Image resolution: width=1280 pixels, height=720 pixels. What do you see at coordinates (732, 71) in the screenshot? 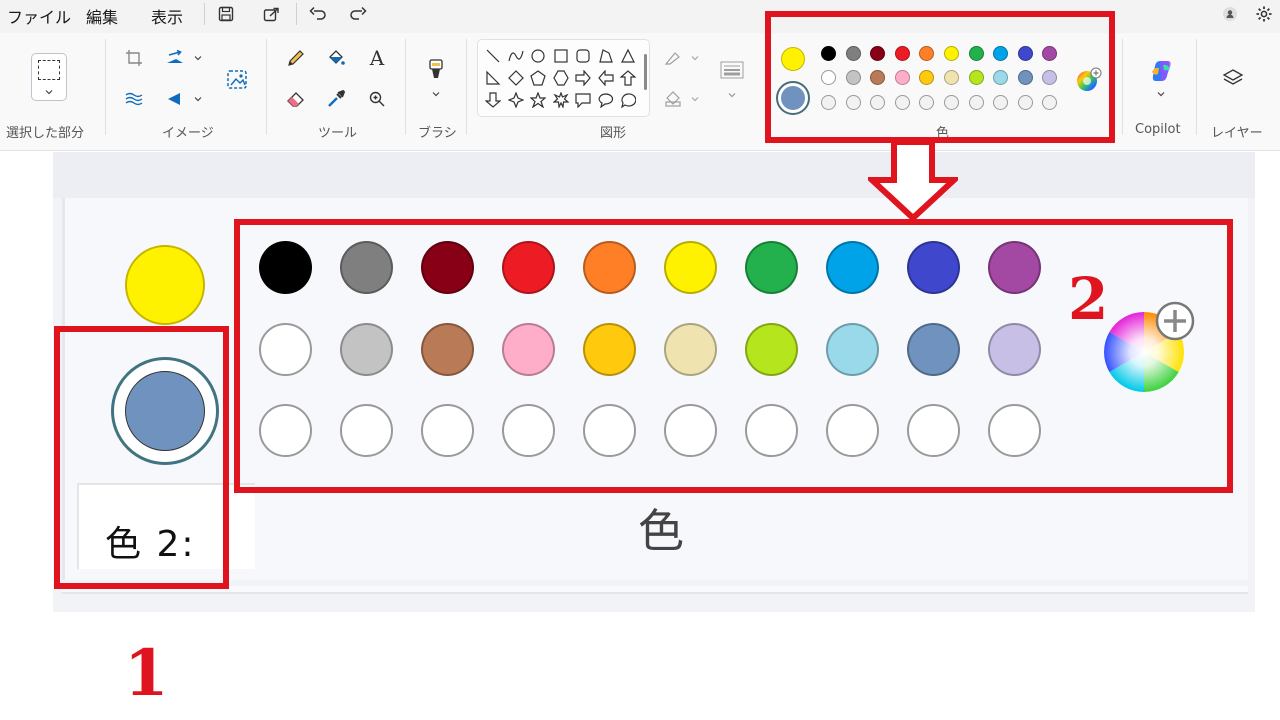
I see `line-width-icon` at bounding box center [732, 71].